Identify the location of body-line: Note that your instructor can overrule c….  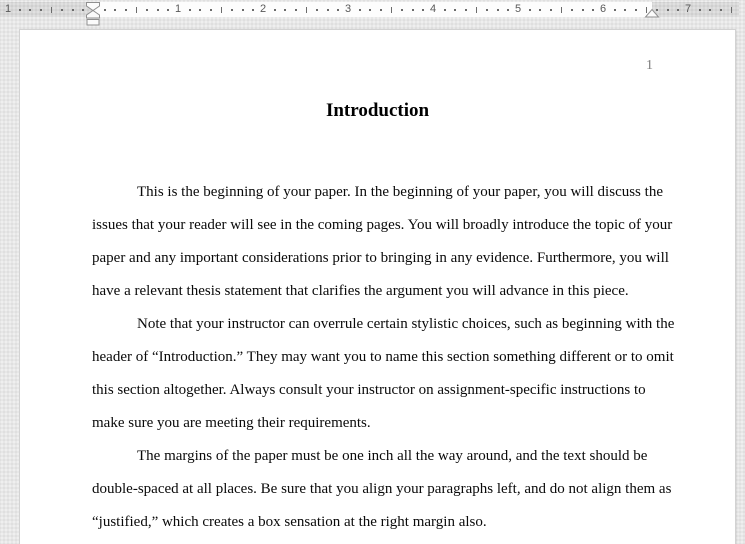
(383, 324).